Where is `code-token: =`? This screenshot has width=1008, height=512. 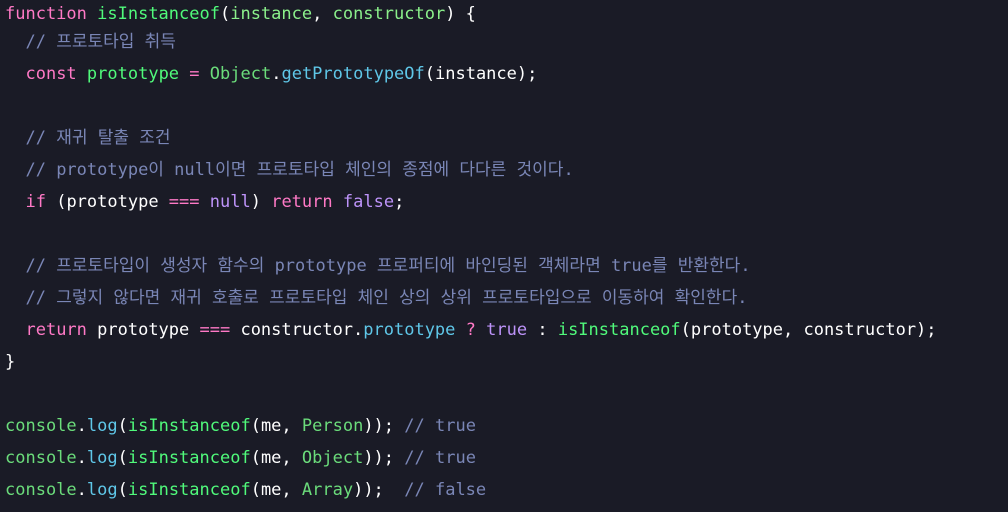
code-token: = is located at coordinates (194, 74).